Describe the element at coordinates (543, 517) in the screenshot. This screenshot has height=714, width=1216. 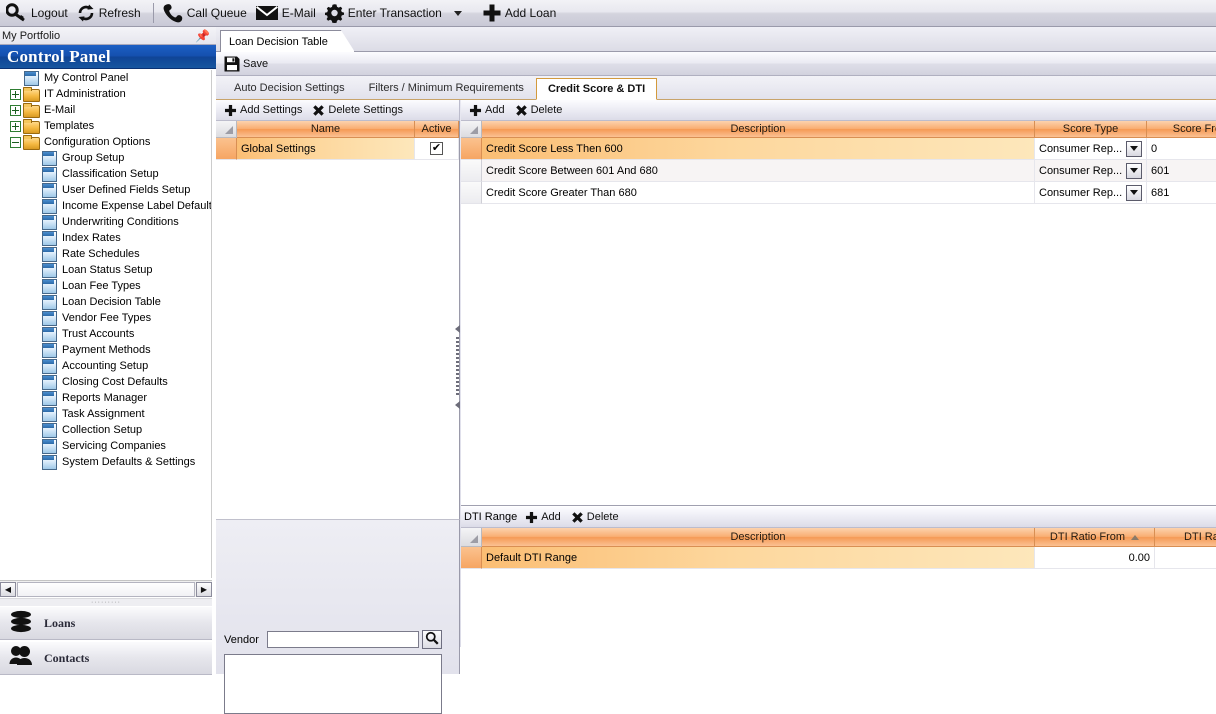
I see `dti-add-button: Add` at that location.